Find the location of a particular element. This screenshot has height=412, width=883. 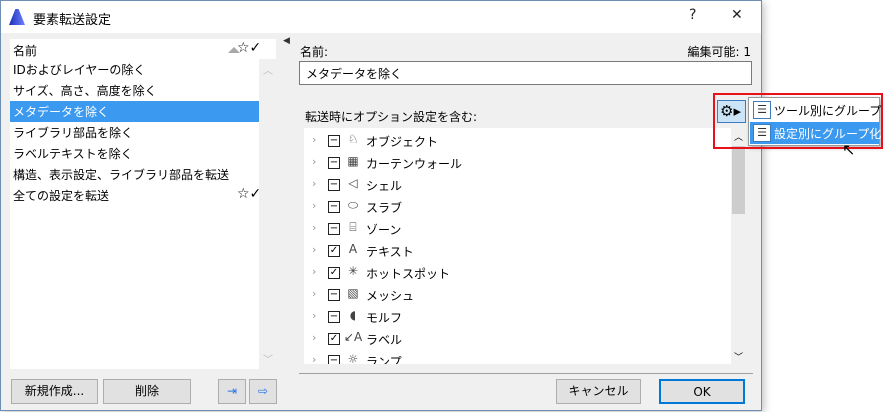

delete-button: 削除 is located at coordinates (147, 391).